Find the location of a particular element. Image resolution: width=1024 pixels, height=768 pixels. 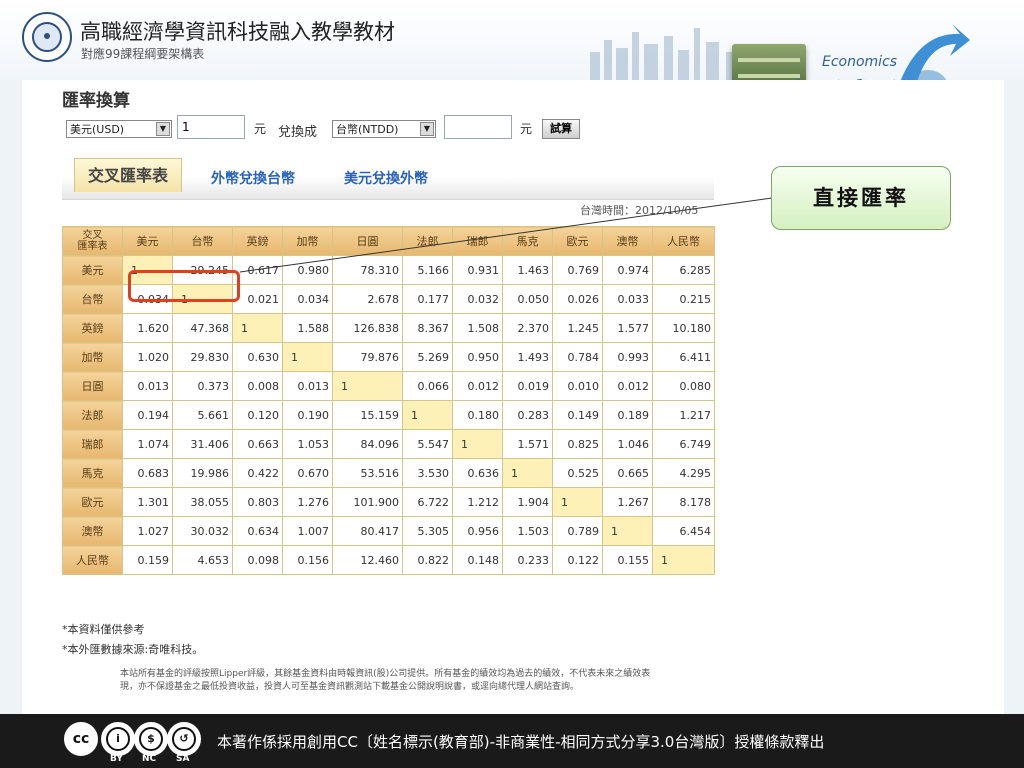

rate-cell: 0.019 is located at coordinates (527, 386).